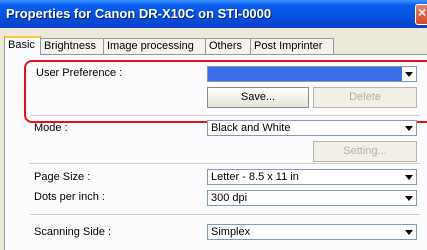 The width and height of the screenshot is (427, 250). I want to click on window-title: Properties for Canon DR-X10C on STI-0000, so click(139, 13).